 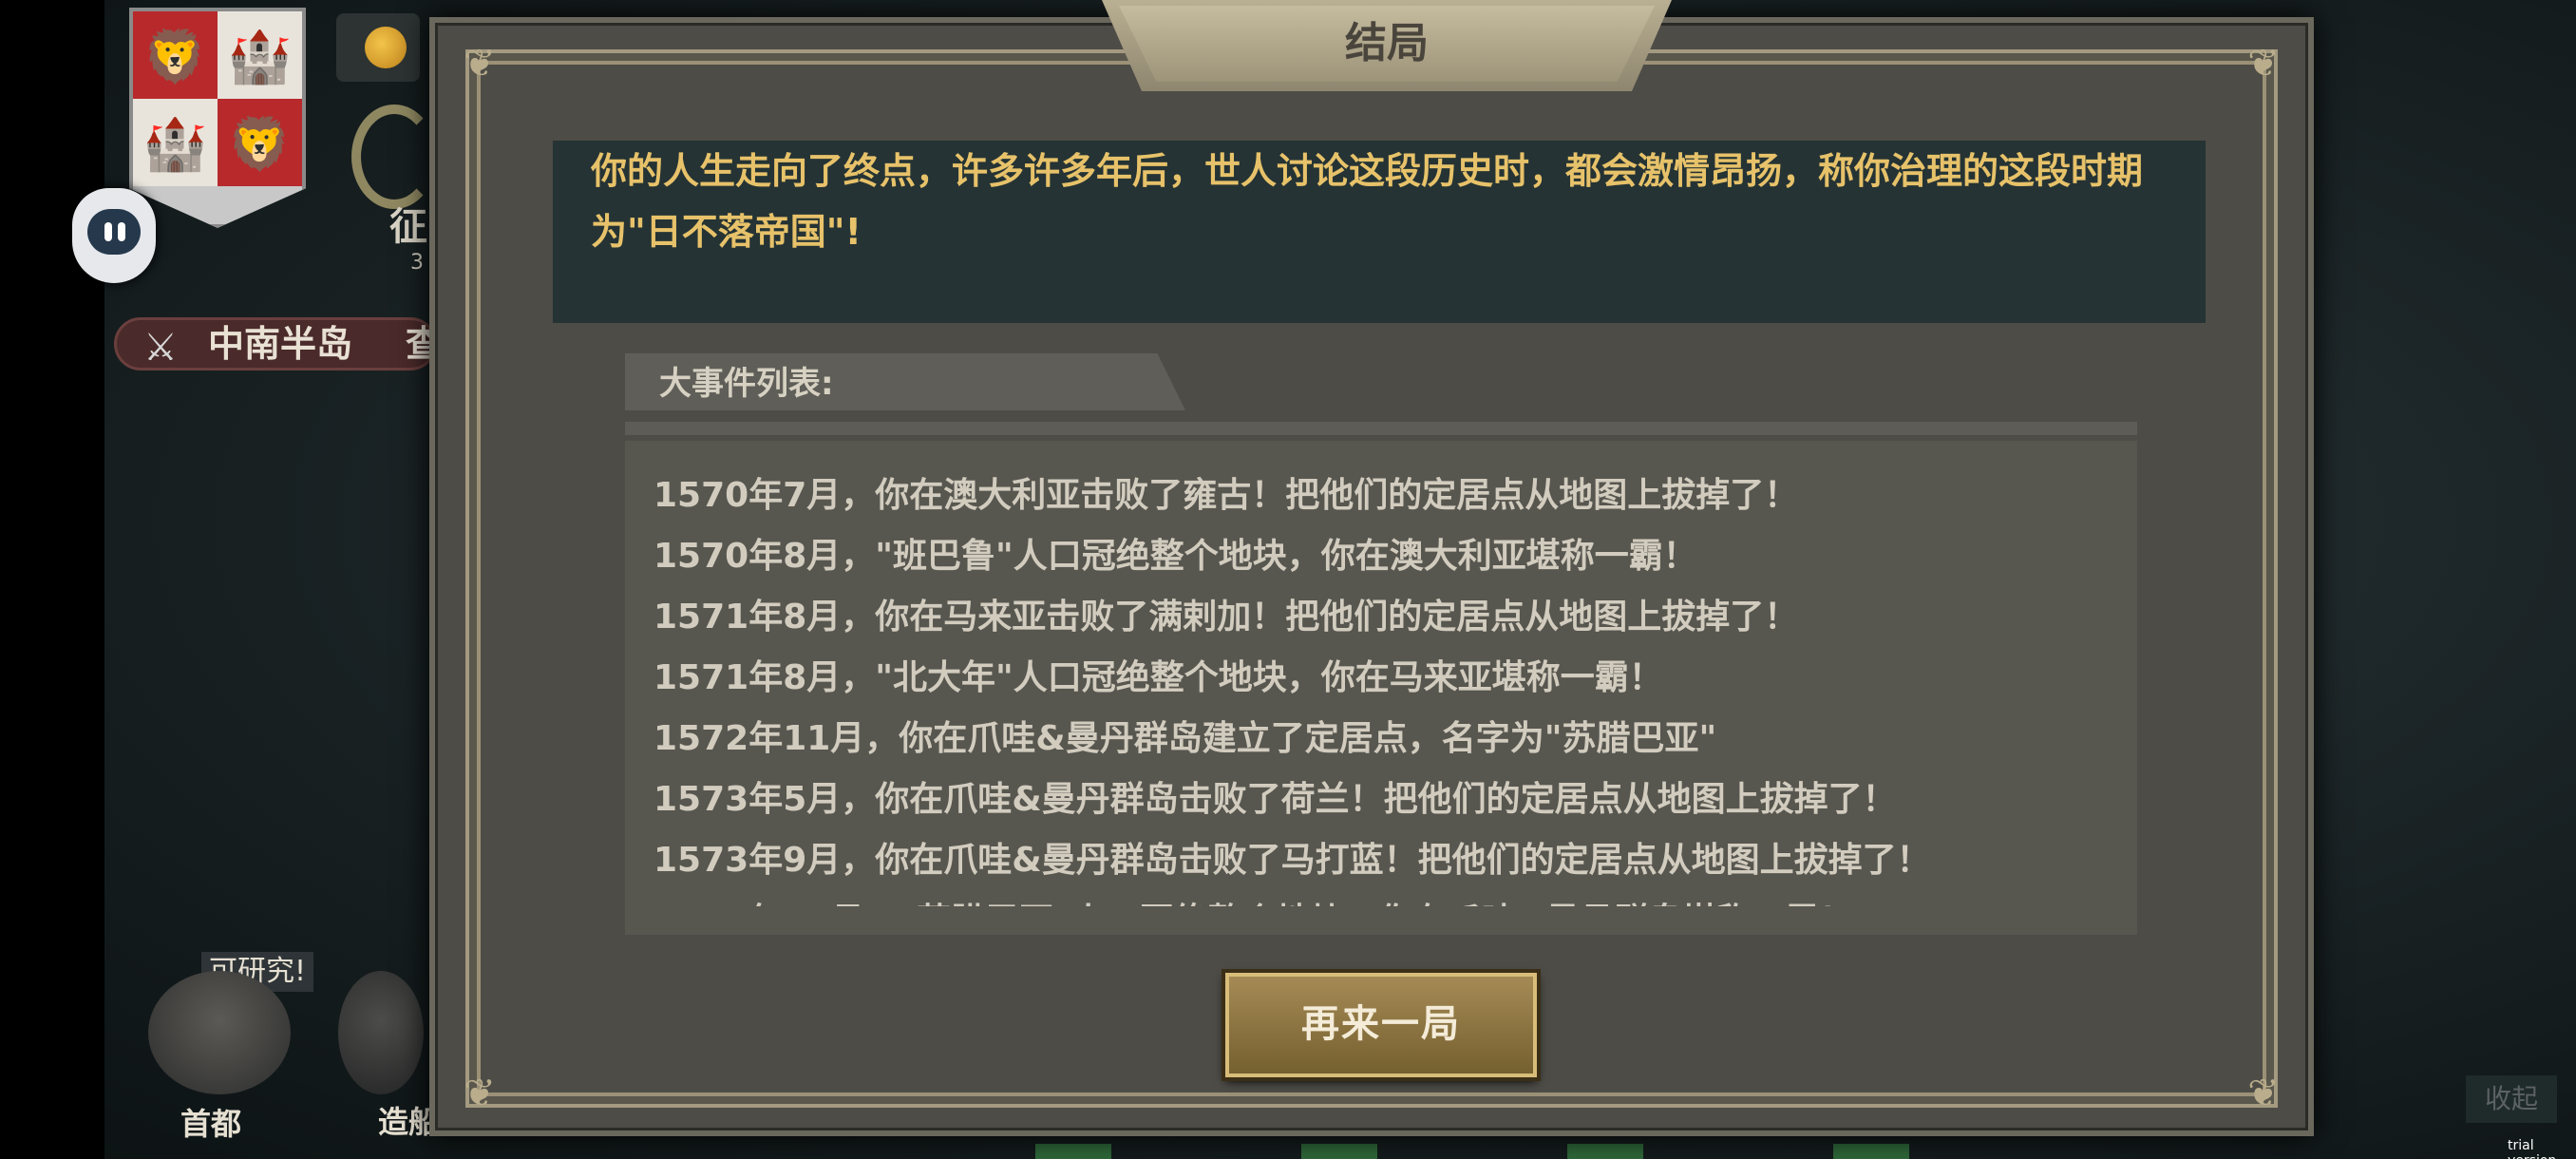 What do you see at coordinates (211, 1124) in the screenshot?
I see `capital-label: 首都` at bounding box center [211, 1124].